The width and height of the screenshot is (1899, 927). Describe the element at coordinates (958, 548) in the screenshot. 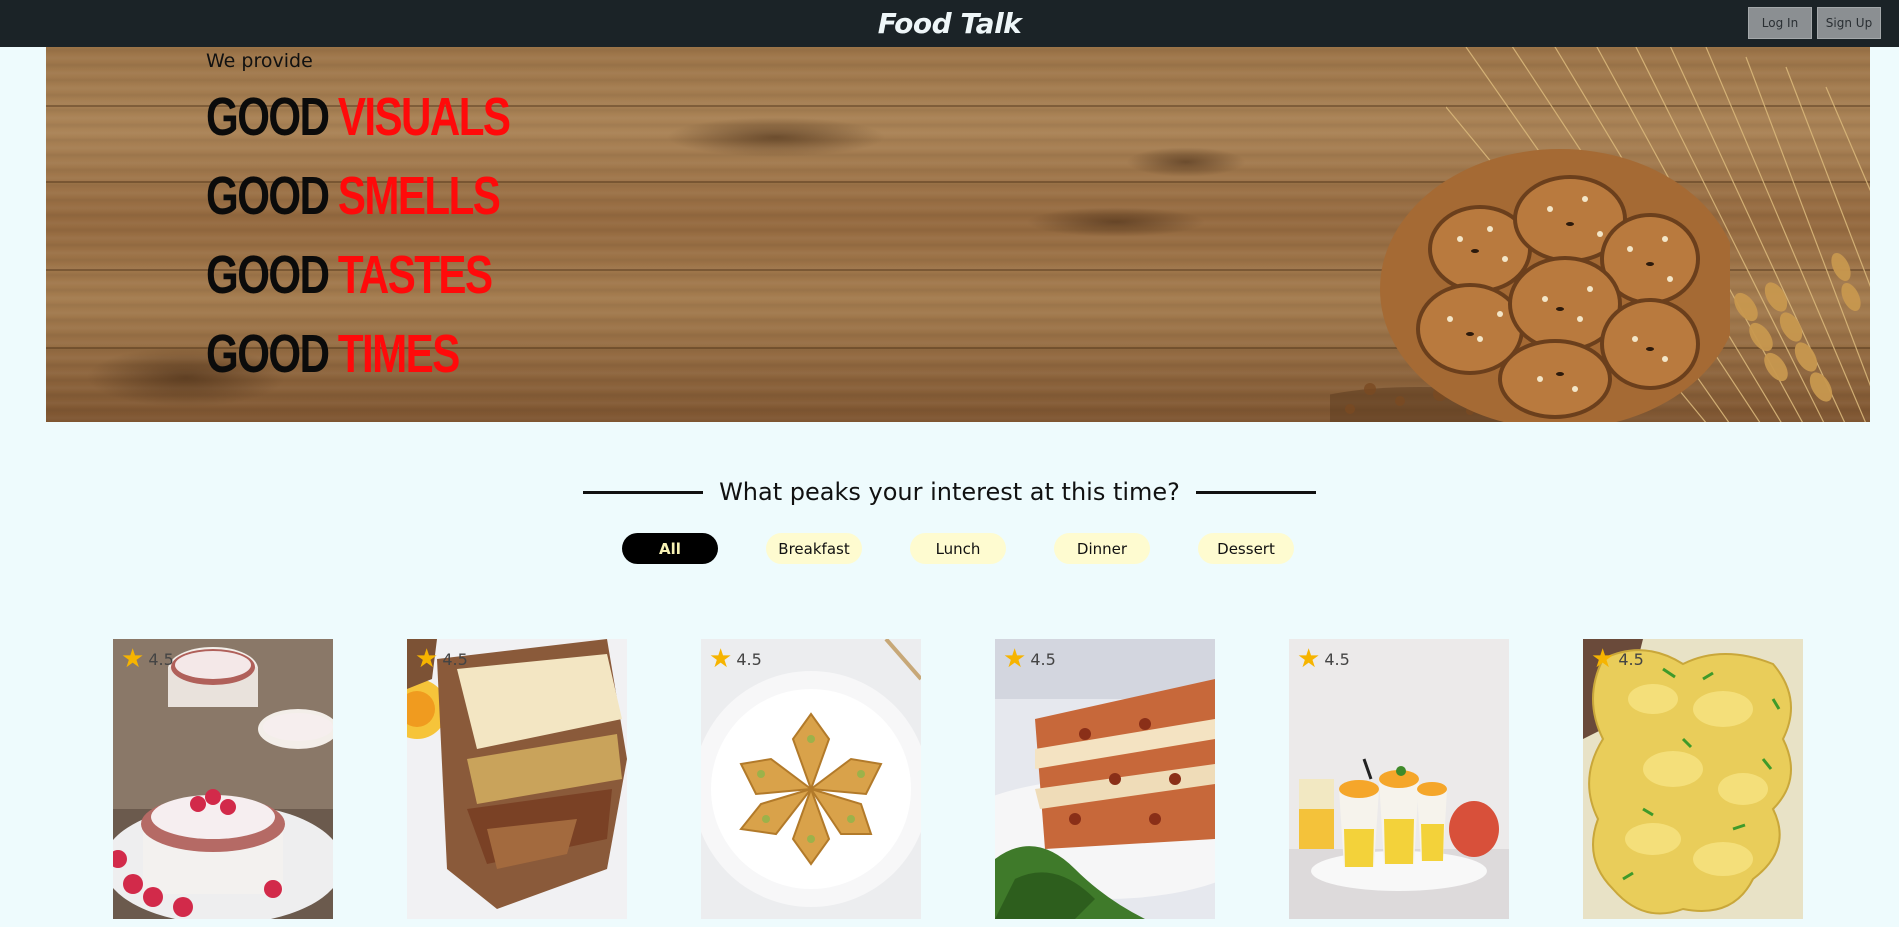

I see `filter-lunch: Lunch` at that location.